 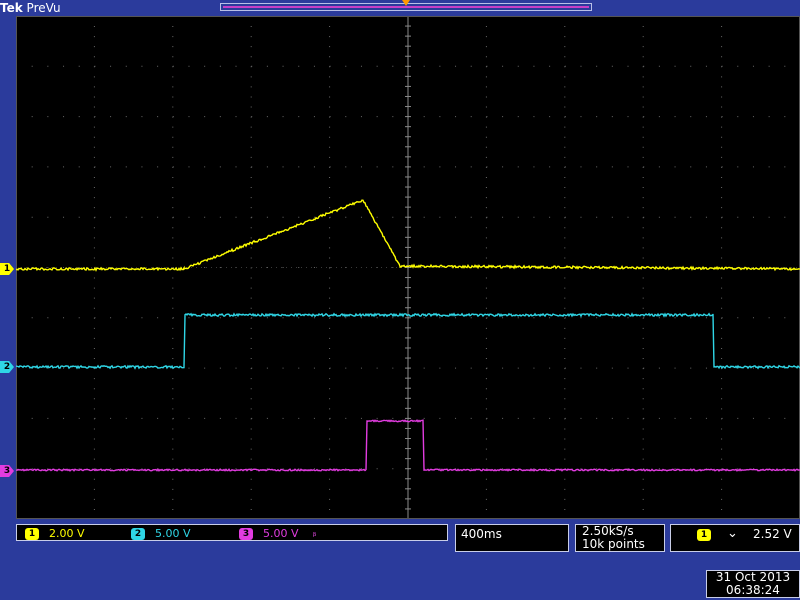 I want to click on ch3-badge: 3, so click(x=246, y=534).